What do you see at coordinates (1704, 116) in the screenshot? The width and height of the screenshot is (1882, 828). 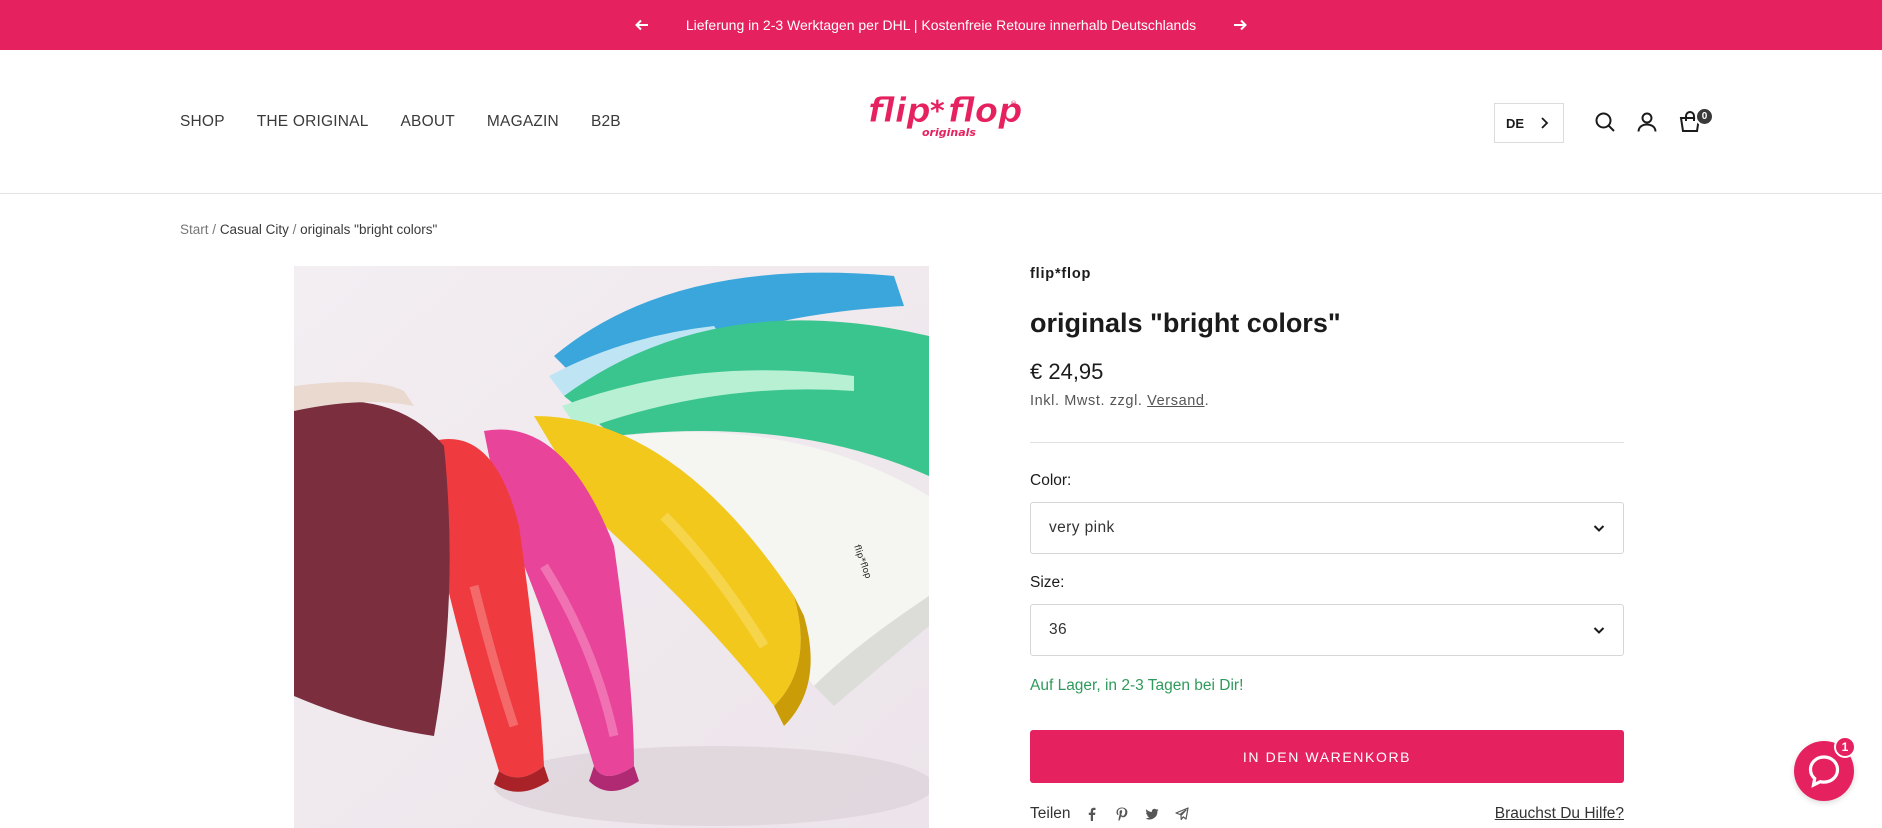 I see `cart-count-badge: 0` at bounding box center [1704, 116].